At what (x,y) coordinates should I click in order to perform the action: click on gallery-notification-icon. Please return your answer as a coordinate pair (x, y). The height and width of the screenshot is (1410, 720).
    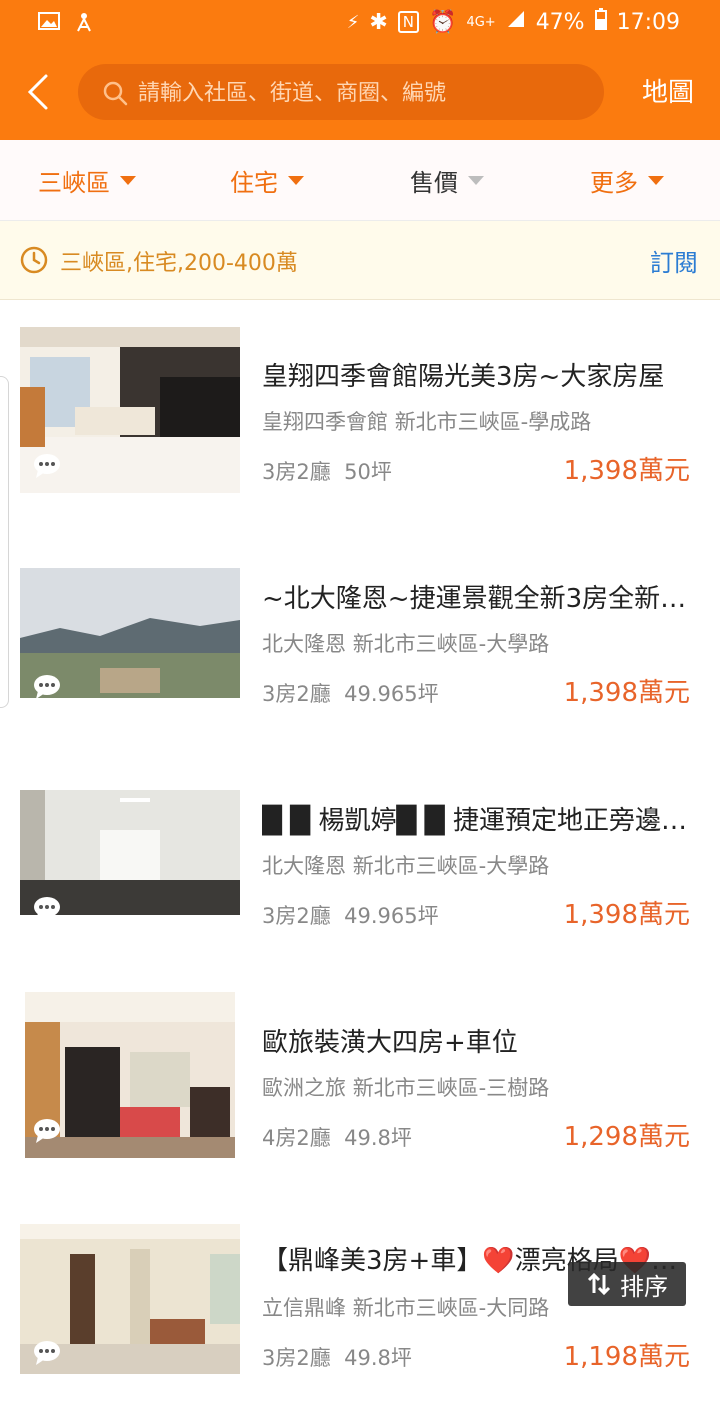
    Looking at the image, I should click on (49, 23).